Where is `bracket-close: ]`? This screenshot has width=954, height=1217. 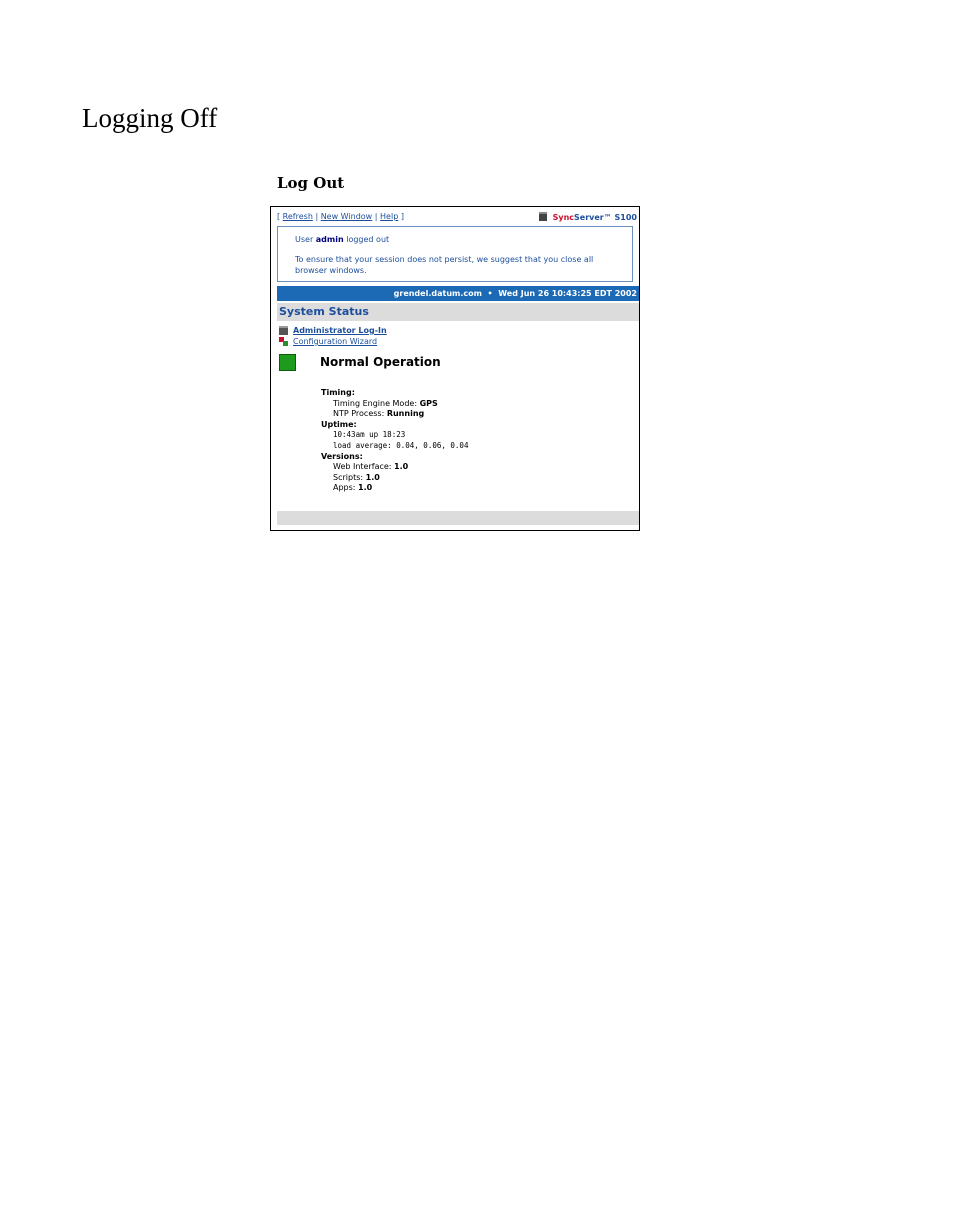
bracket-close: ] is located at coordinates (402, 216).